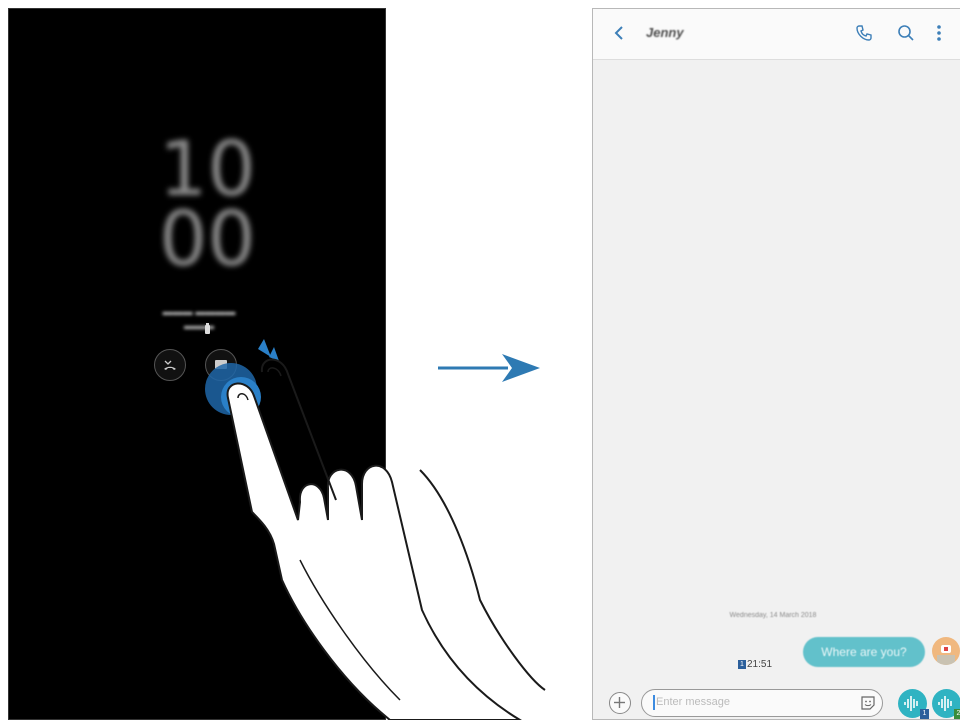 The height and width of the screenshot is (720, 960). Describe the element at coordinates (957, 714) in the screenshot. I see `sim2-badge: 2` at that location.